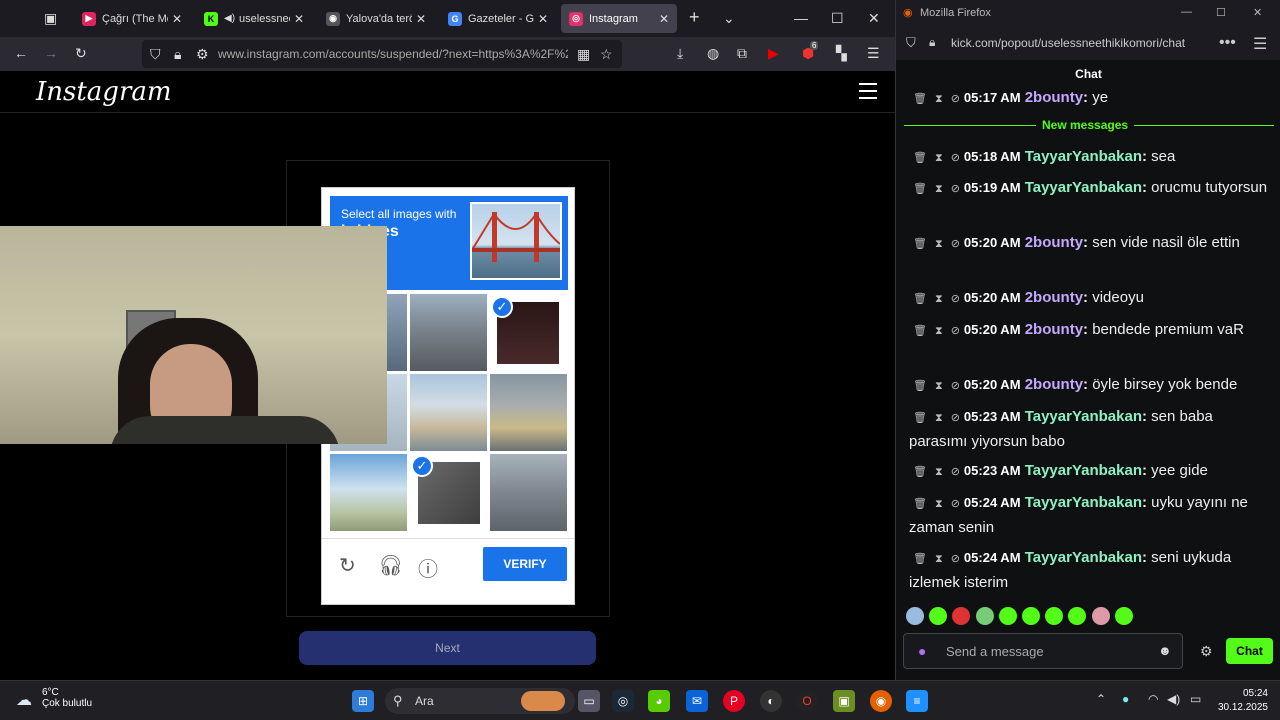 The image size is (1280, 720). What do you see at coordinates (844, 701) in the screenshot?
I see `minecraft-icon: ▣` at bounding box center [844, 701].